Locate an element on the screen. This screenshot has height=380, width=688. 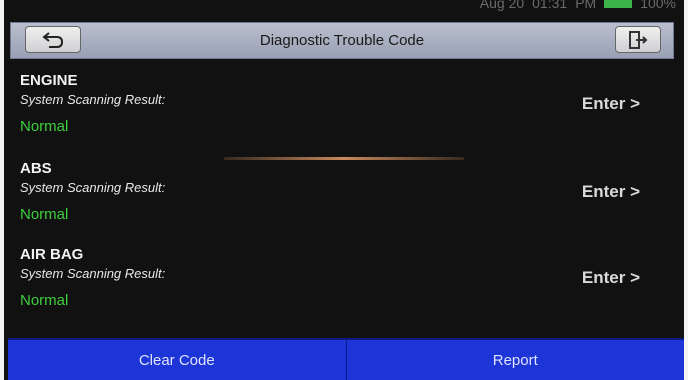
exit-button is located at coordinates (638, 39).